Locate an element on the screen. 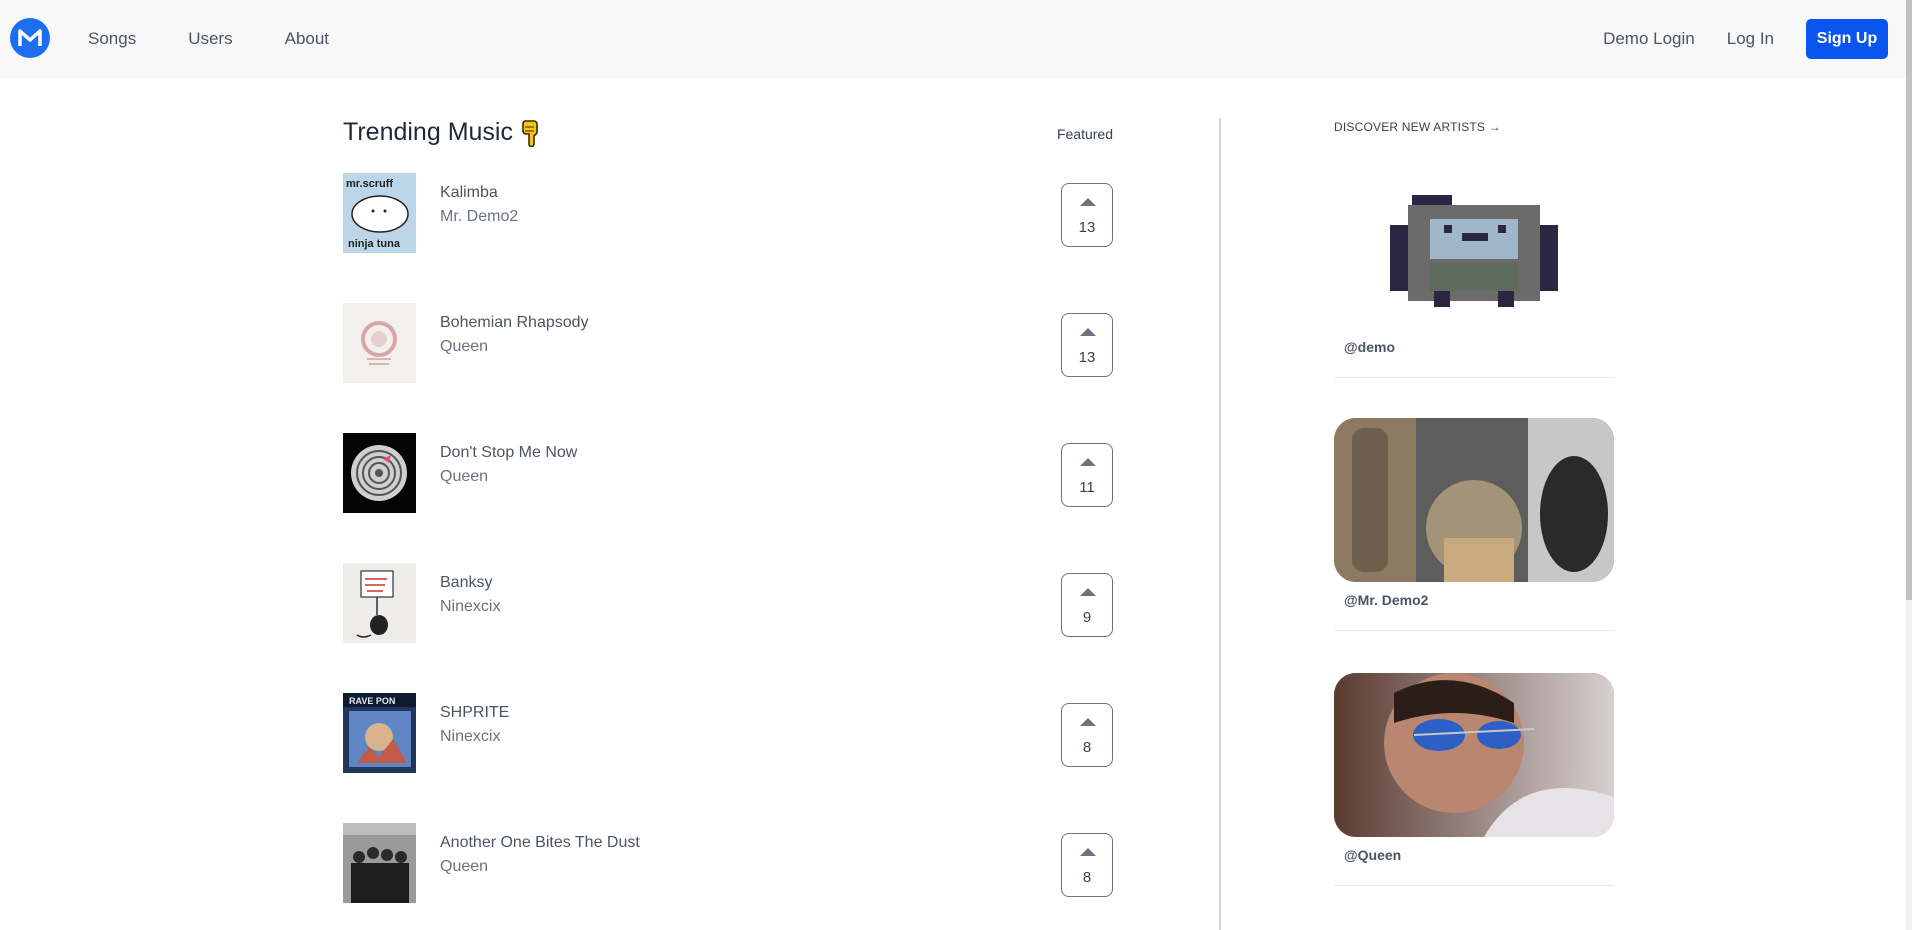  logo-m-icon is located at coordinates (30, 37).